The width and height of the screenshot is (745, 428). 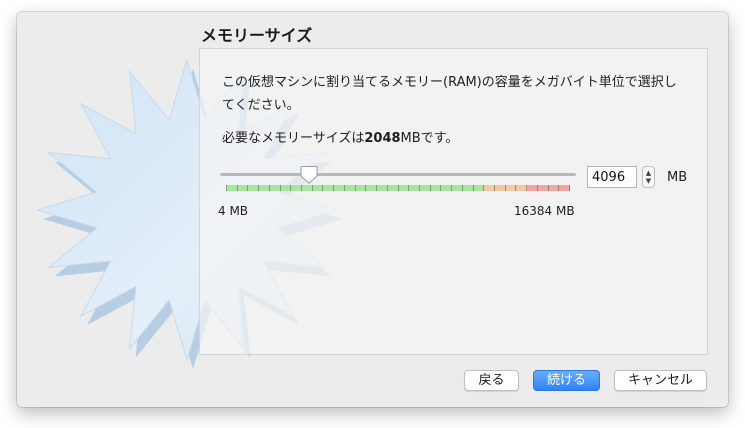 I want to click on back-button: 戻る, so click(x=491, y=380).